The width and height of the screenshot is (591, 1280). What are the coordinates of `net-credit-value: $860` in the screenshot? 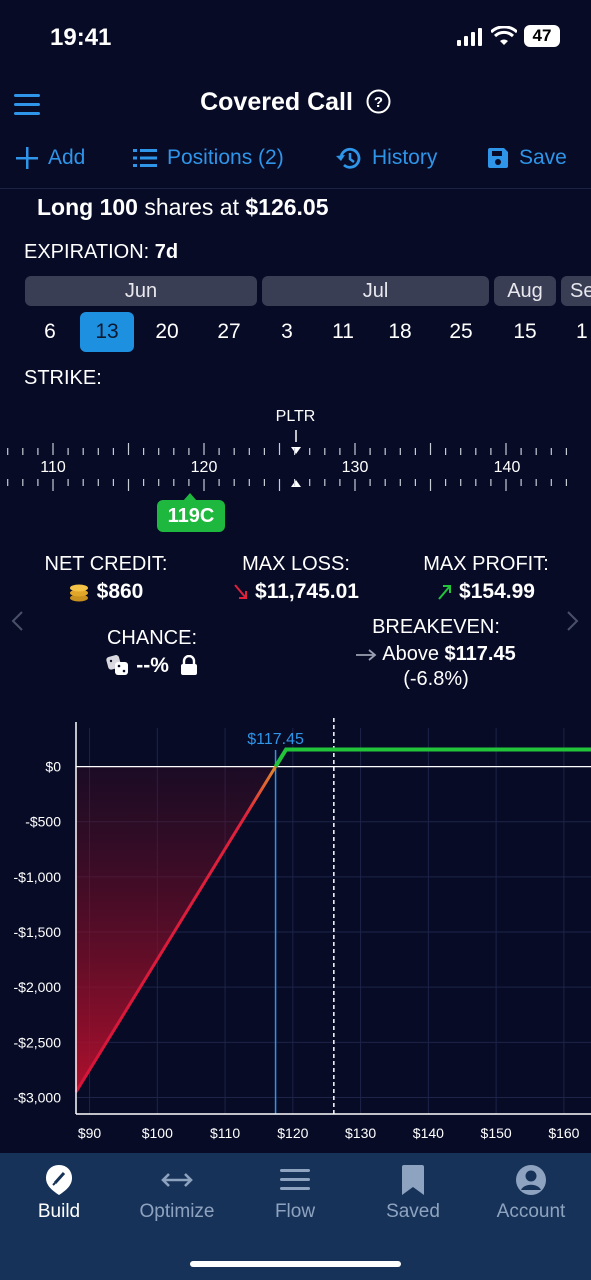 It's located at (106, 592).